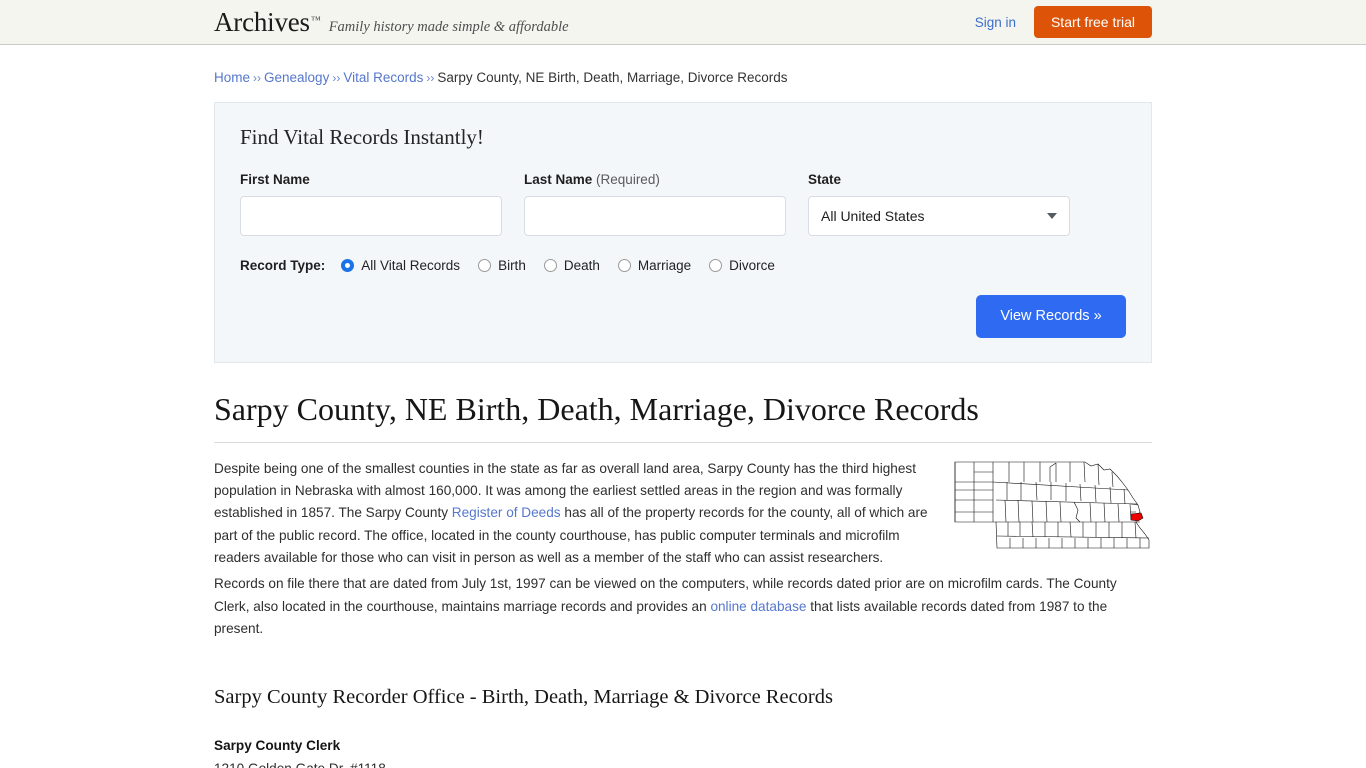 This screenshot has width=1366, height=768. What do you see at coordinates (262, 21) in the screenshot?
I see `brand-name: Archives` at bounding box center [262, 21].